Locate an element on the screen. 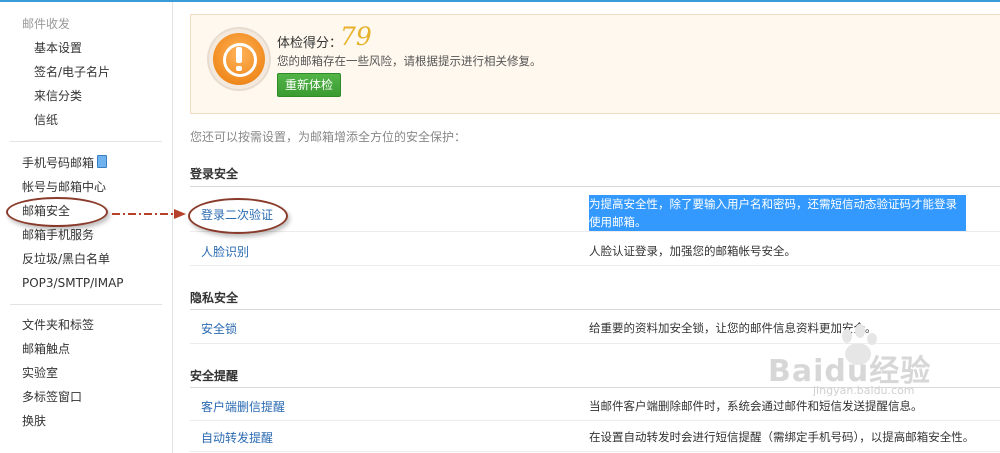 The height and width of the screenshot is (453, 1000). sidebar-item-mail-filter: 来信分类 is located at coordinates (58, 96).